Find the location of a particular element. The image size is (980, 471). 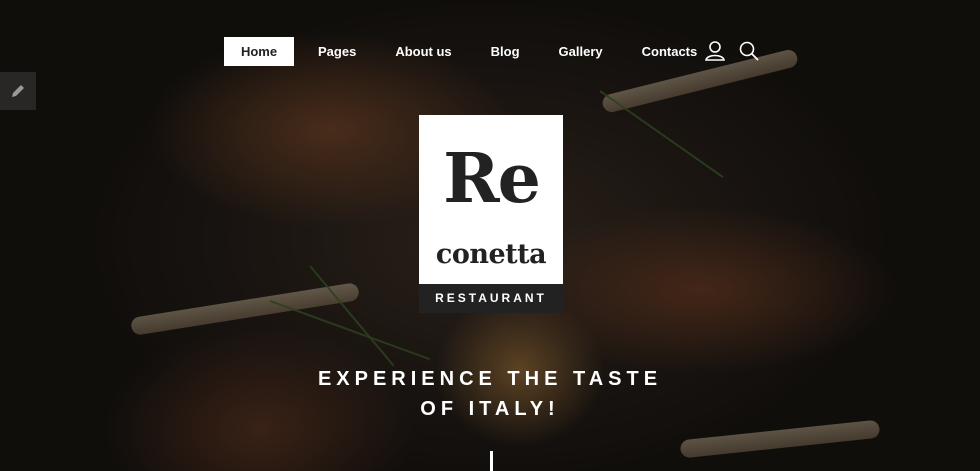

nav-item-blog: Blog is located at coordinates (505, 51).